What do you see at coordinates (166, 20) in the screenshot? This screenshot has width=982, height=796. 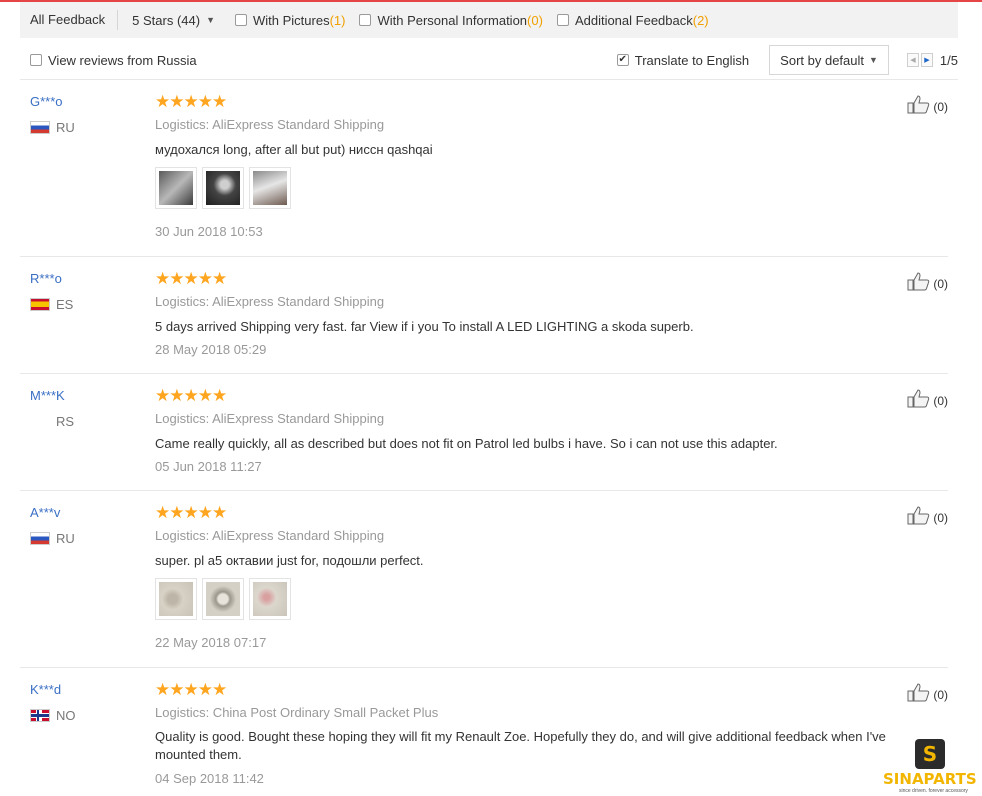 I see `stars-filter-label: 5 Stars (44)` at bounding box center [166, 20].